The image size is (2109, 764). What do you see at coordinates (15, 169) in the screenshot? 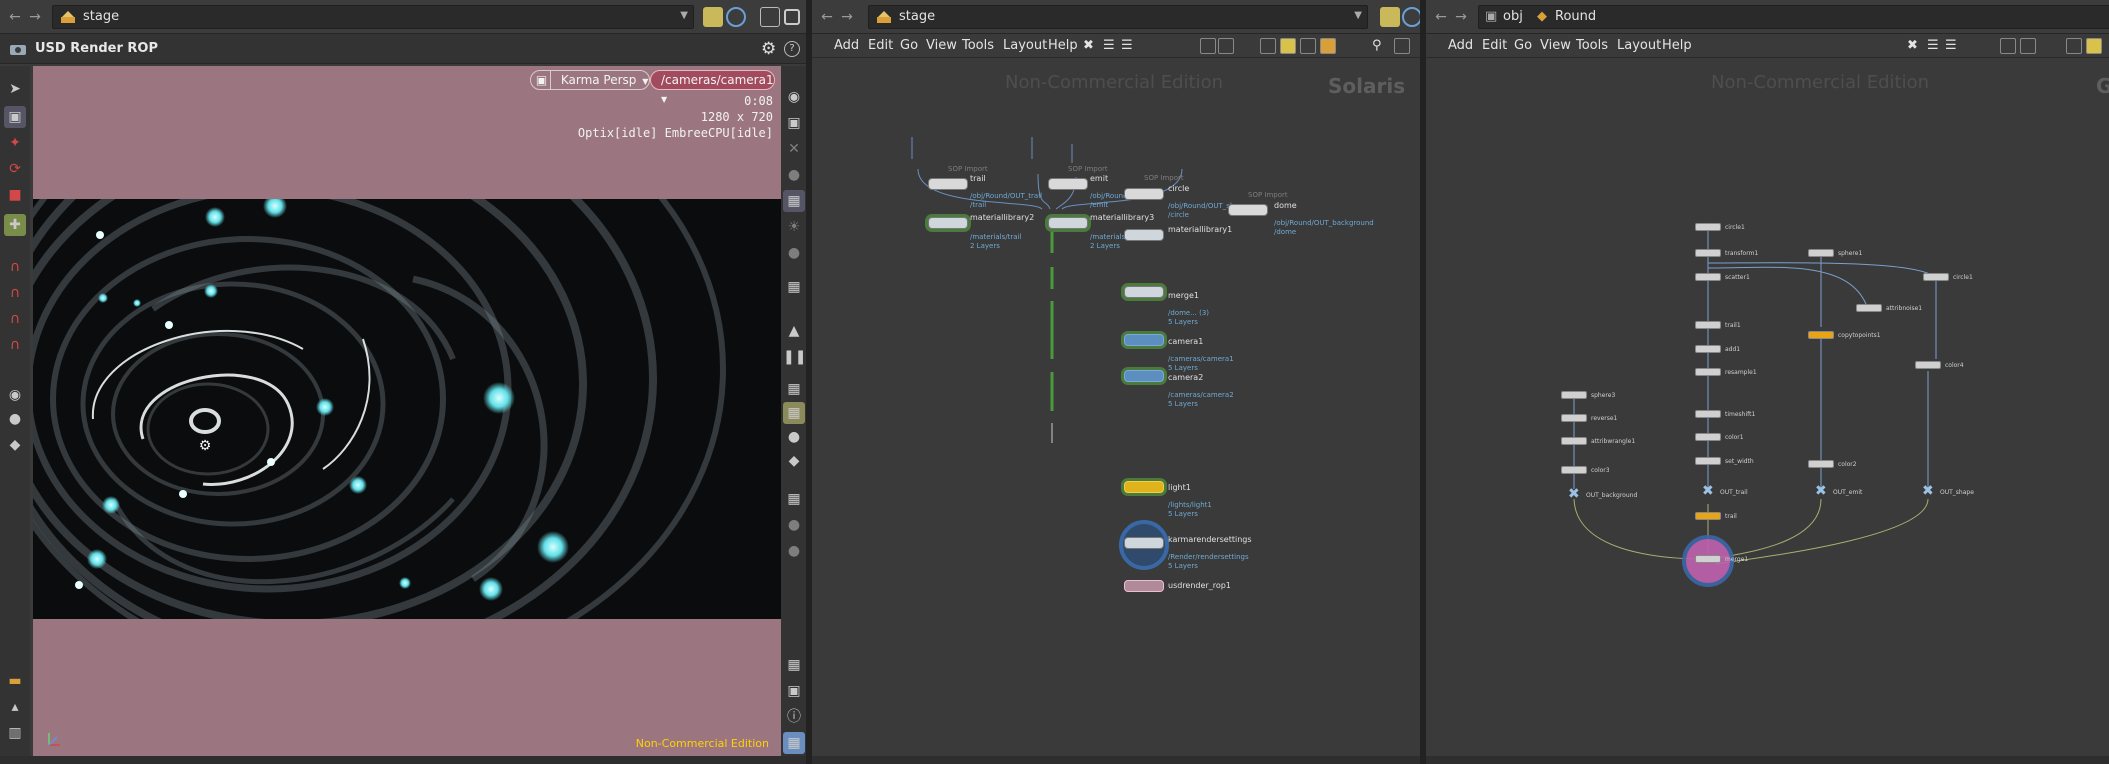
I see `rotate-icon: ⟳` at bounding box center [15, 169].